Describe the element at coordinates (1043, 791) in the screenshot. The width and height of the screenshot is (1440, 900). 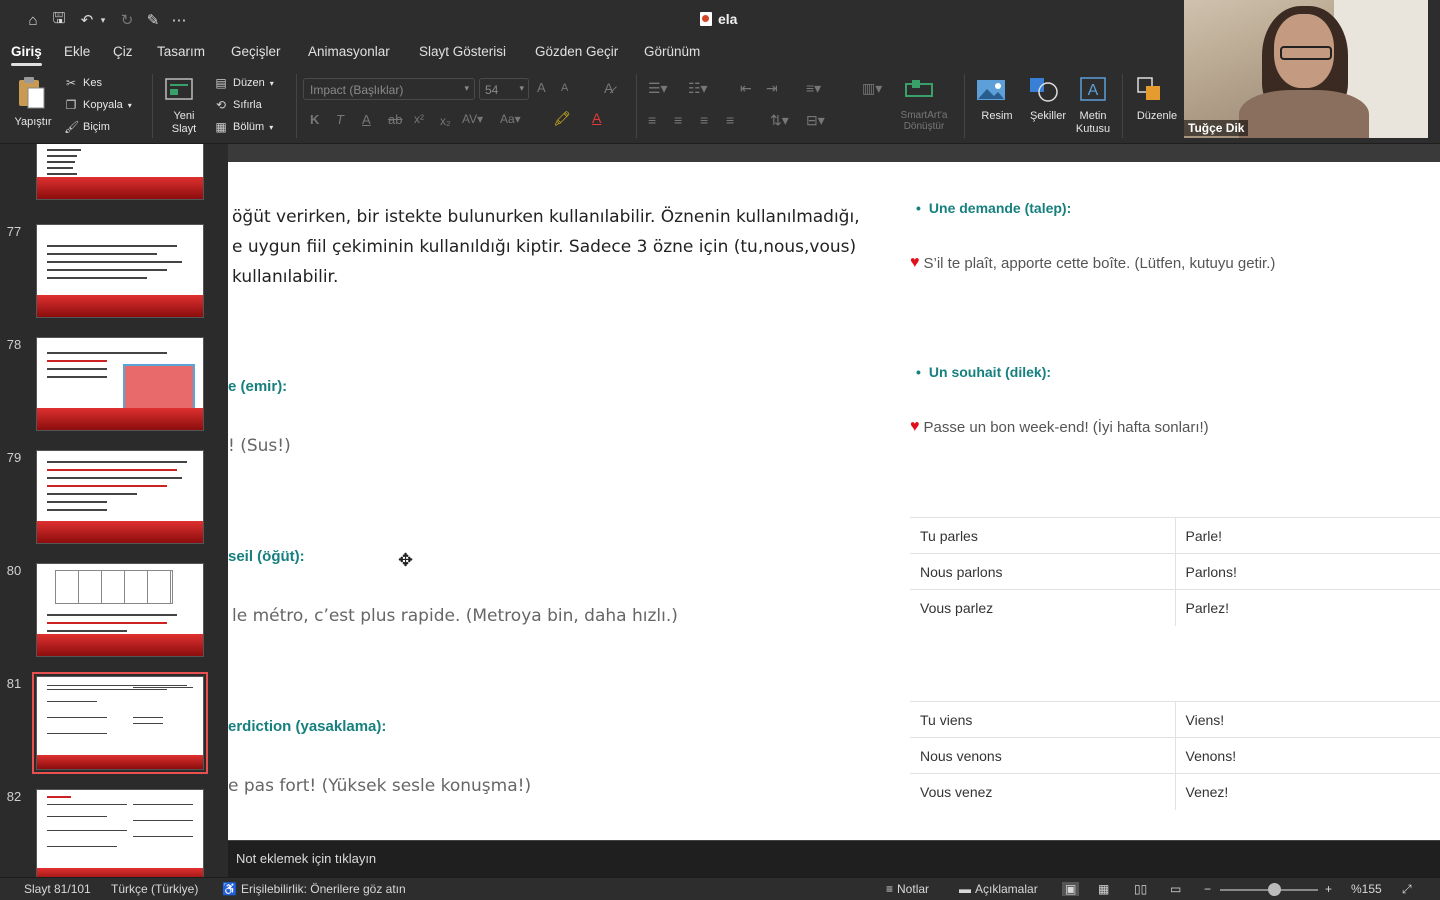
I see `table-cell: Vous venez` at that location.